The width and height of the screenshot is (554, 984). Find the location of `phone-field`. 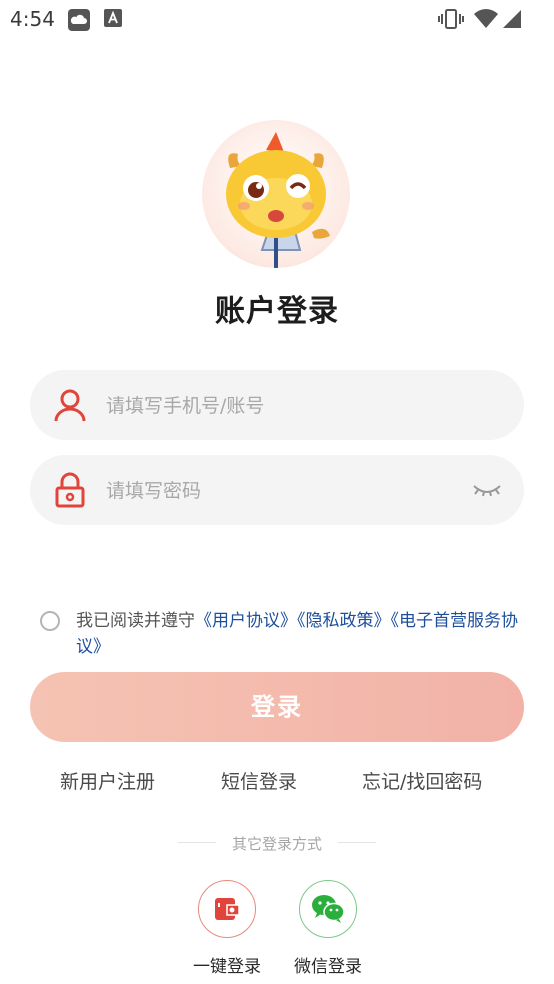

phone-field is located at coordinates (277, 405).